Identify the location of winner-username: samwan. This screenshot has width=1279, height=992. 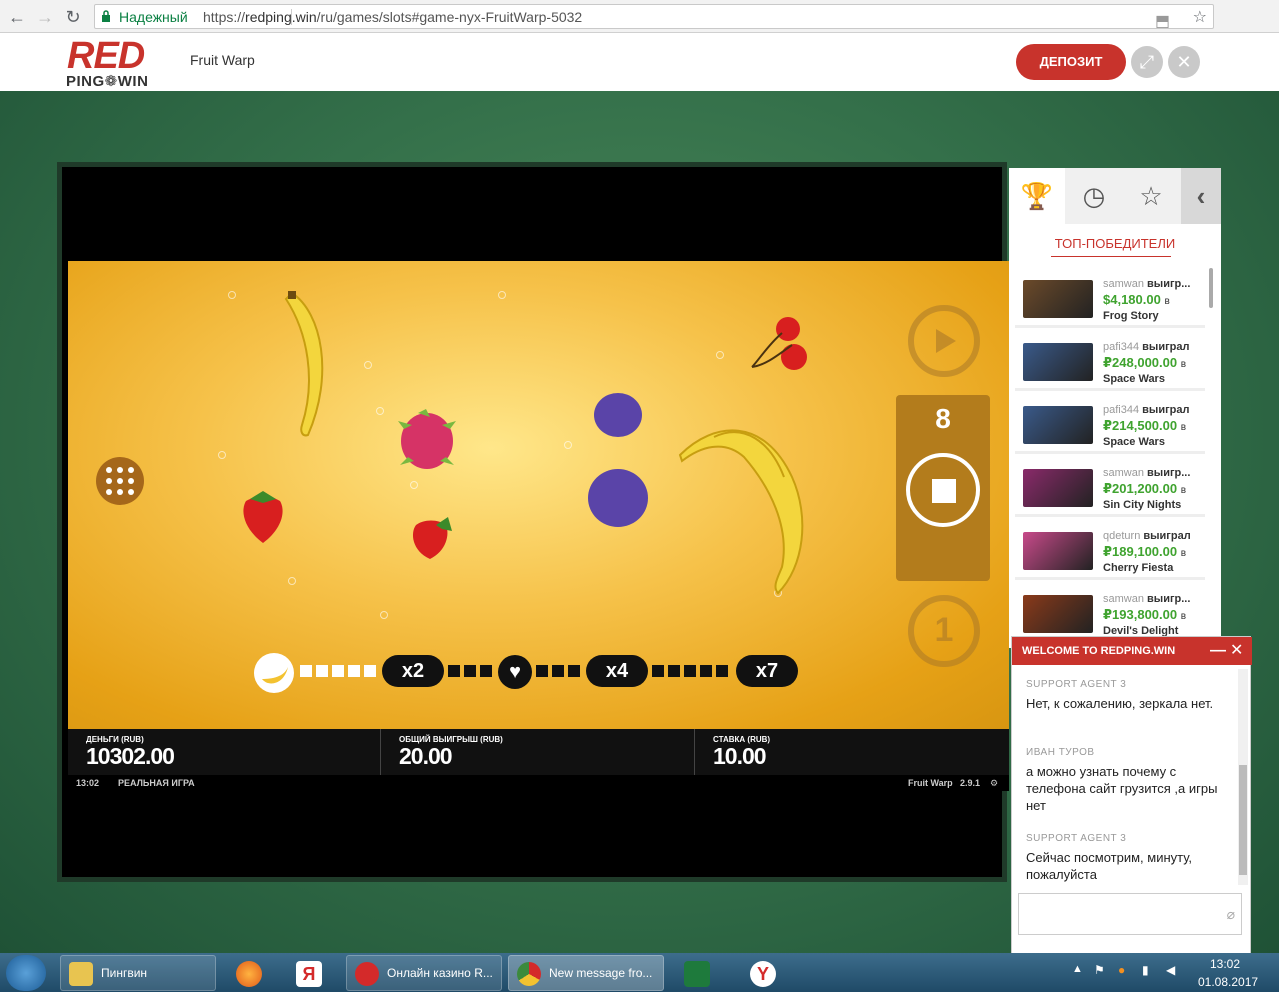
(1123, 473).